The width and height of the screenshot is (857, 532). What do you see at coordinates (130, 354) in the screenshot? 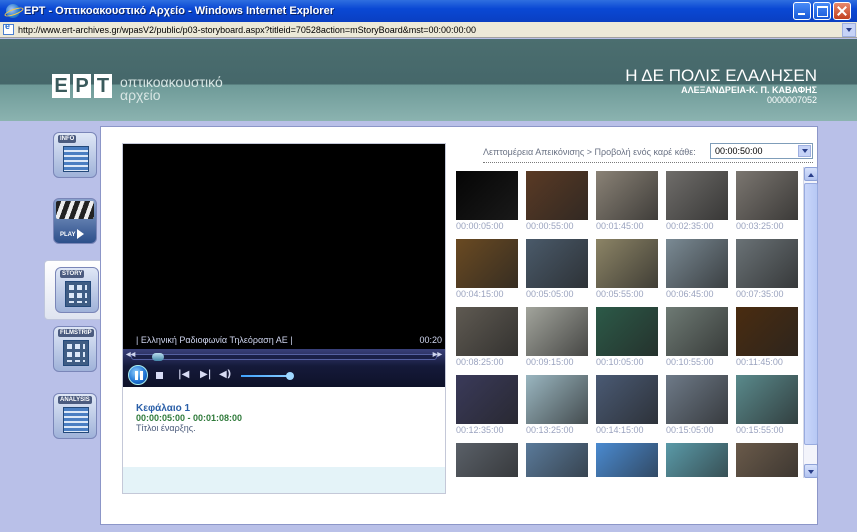
I see `rewind-icon: ◀◀` at bounding box center [130, 354].